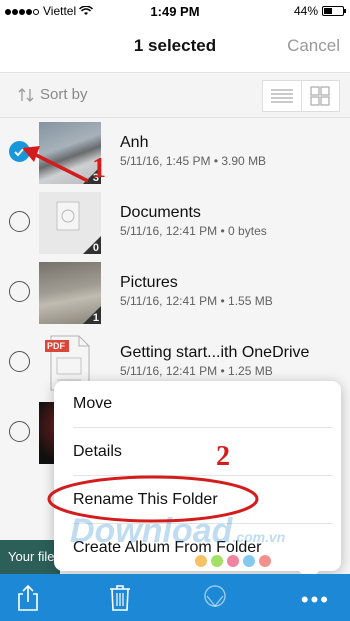 This screenshot has width=350, height=621. I want to click on more-options-button: •••, so click(315, 600).